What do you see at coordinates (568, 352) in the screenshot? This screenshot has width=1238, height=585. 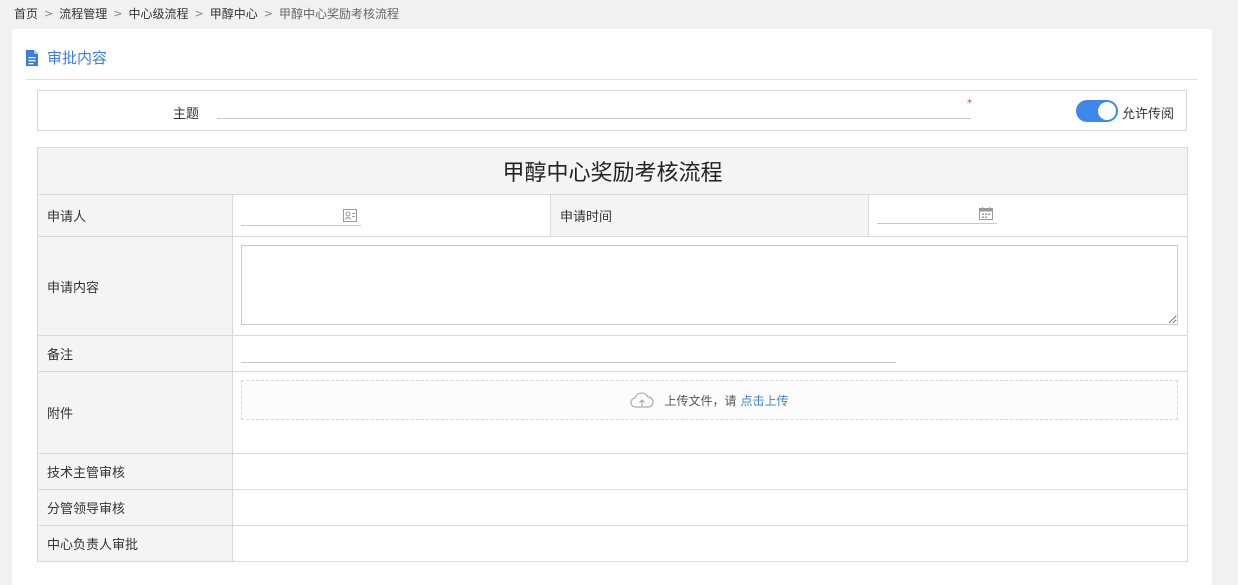 I see `remark-input` at bounding box center [568, 352].